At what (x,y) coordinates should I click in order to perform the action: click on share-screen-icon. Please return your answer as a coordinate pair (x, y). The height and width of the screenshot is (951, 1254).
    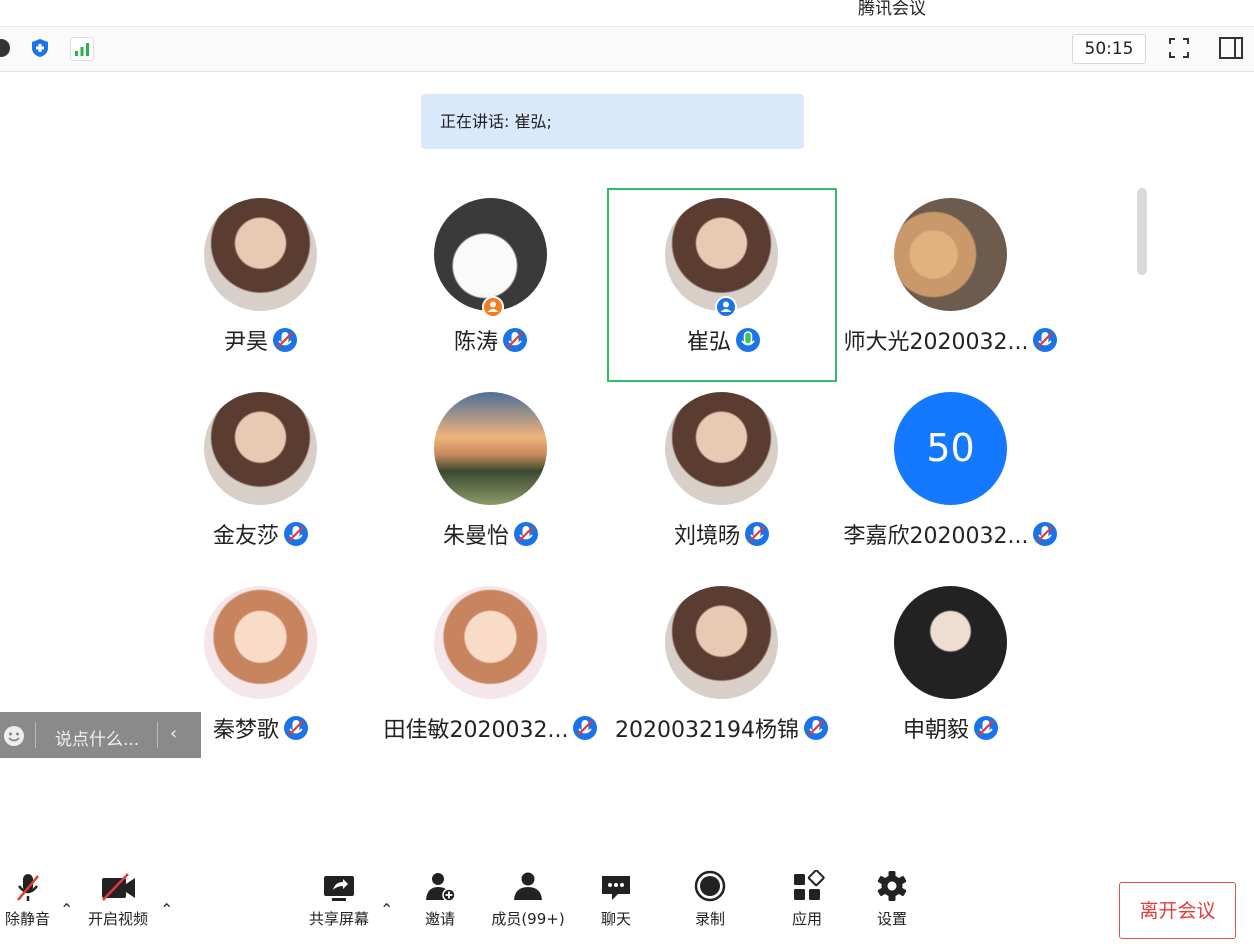
    Looking at the image, I should click on (339, 888).